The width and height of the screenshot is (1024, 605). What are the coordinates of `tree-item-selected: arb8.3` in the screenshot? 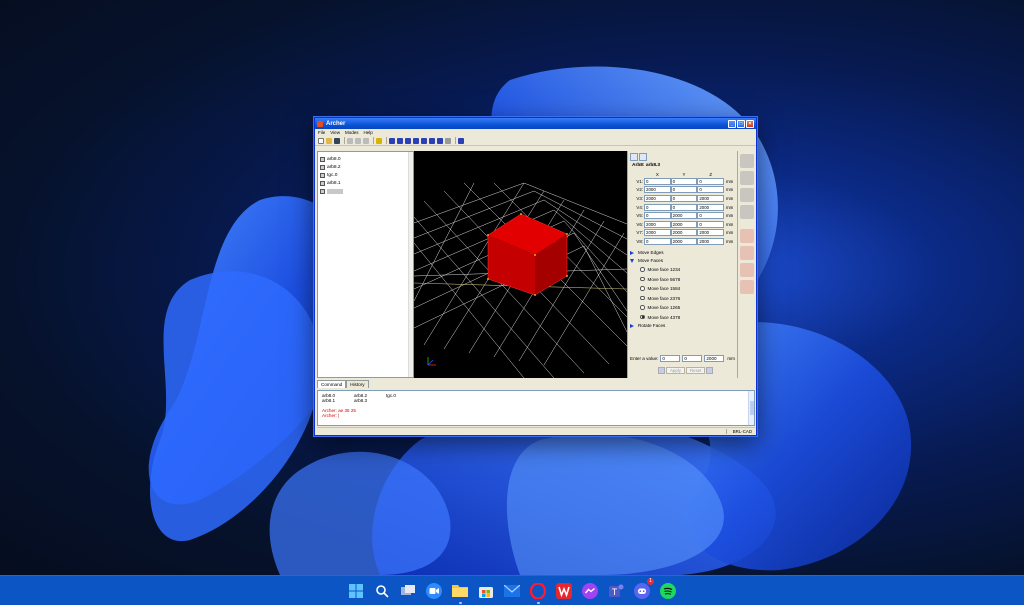 It's located at (365, 191).